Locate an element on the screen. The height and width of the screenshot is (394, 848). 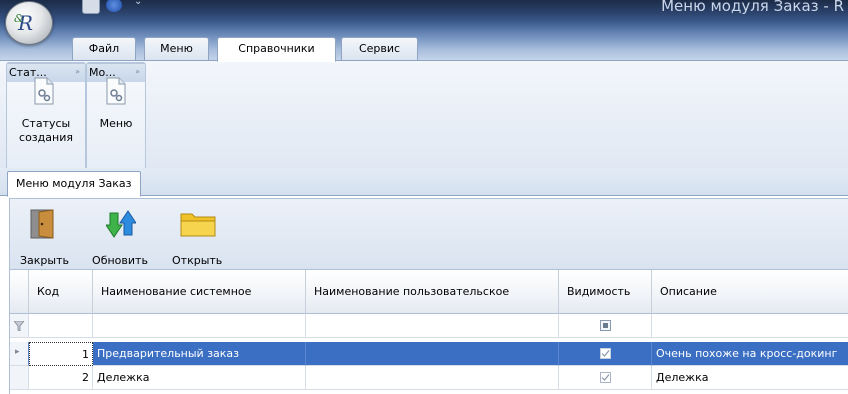
ribbon-group-menu: Меню Мо...» is located at coordinates (116, 116).